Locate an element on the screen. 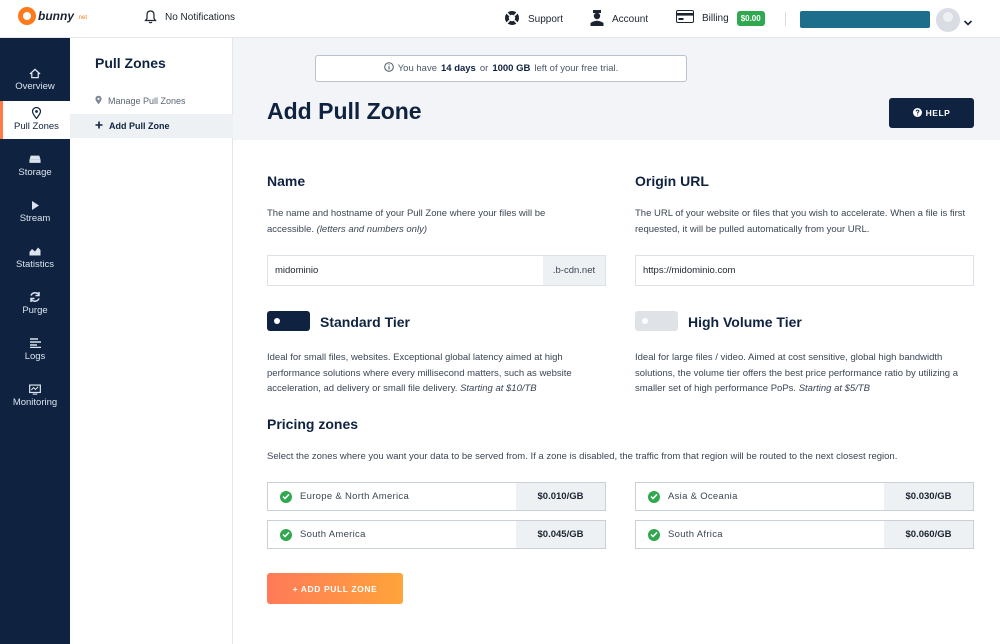 This screenshot has height=644, width=1000. nav-storage-label: Storage is located at coordinates (35, 172).